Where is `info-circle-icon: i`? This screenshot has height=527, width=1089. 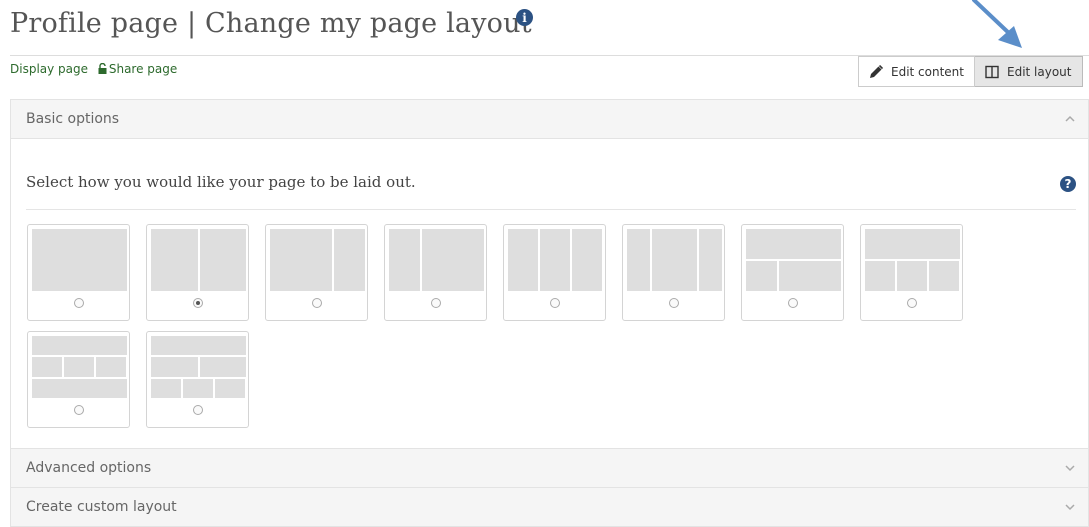
info-circle-icon: i is located at coordinates (524, 17).